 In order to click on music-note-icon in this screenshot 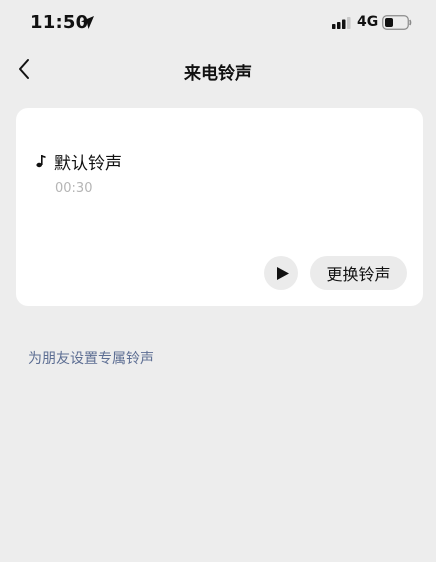, I will do `click(41, 161)`.